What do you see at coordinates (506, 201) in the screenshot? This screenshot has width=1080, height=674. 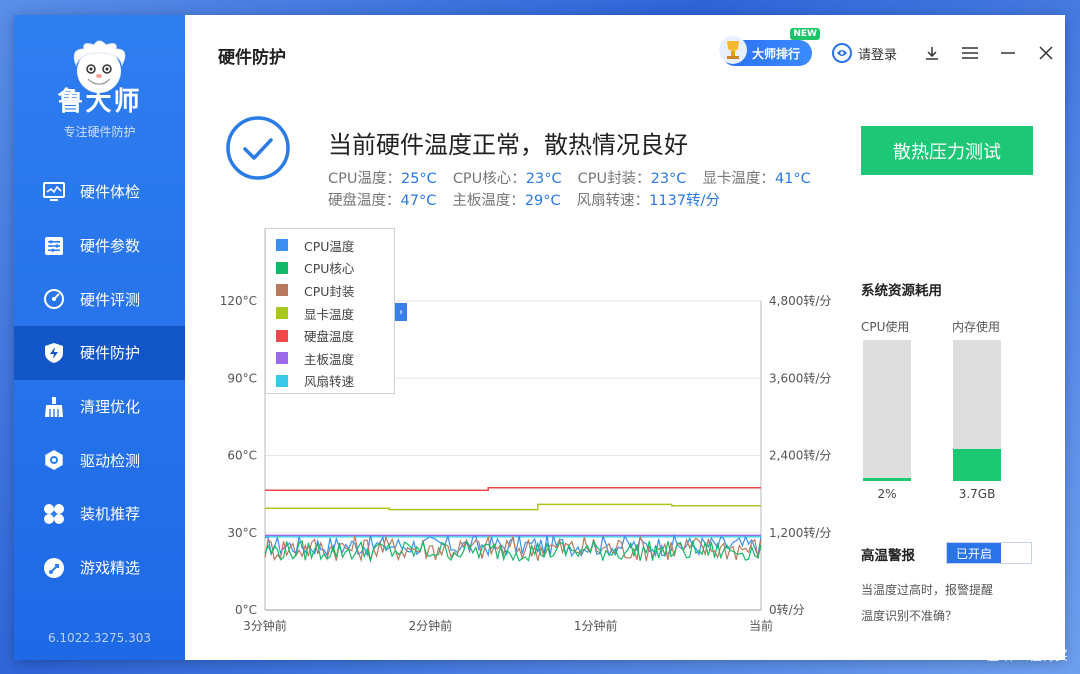 I see `metric-board-temp: 主板温度：29°C` at bounding box center [506, 201].